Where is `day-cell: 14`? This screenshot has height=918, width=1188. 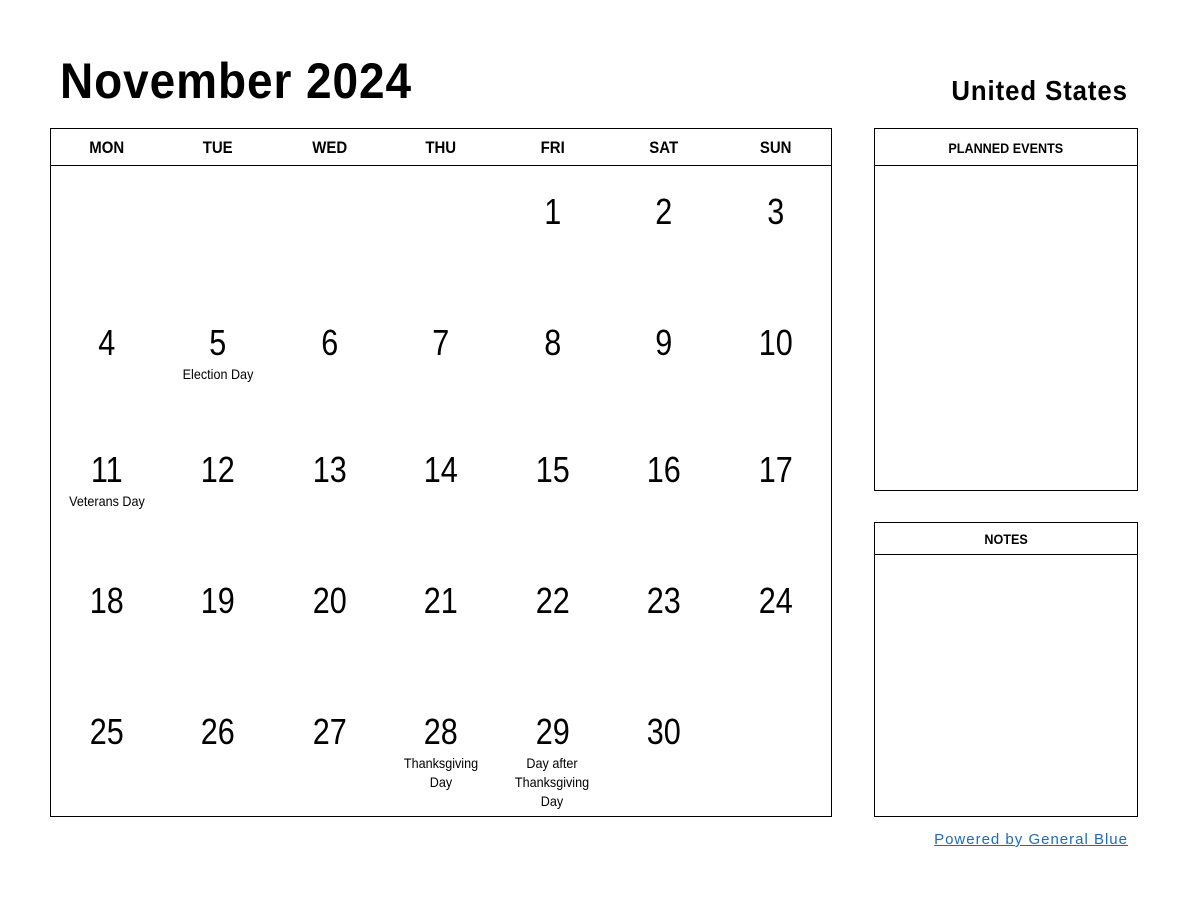 day-cell: 14 is located at coordinates (440, 489).